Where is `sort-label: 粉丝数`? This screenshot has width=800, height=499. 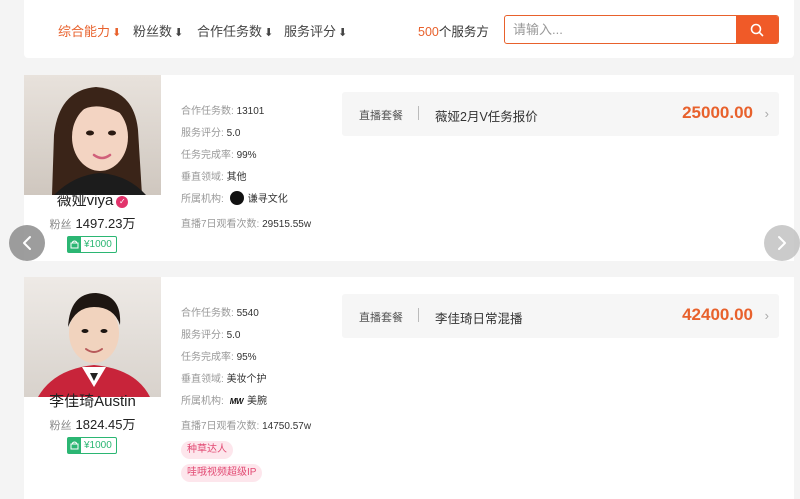
sort-label: 粉丝数 is located at coordinates (153, 31).